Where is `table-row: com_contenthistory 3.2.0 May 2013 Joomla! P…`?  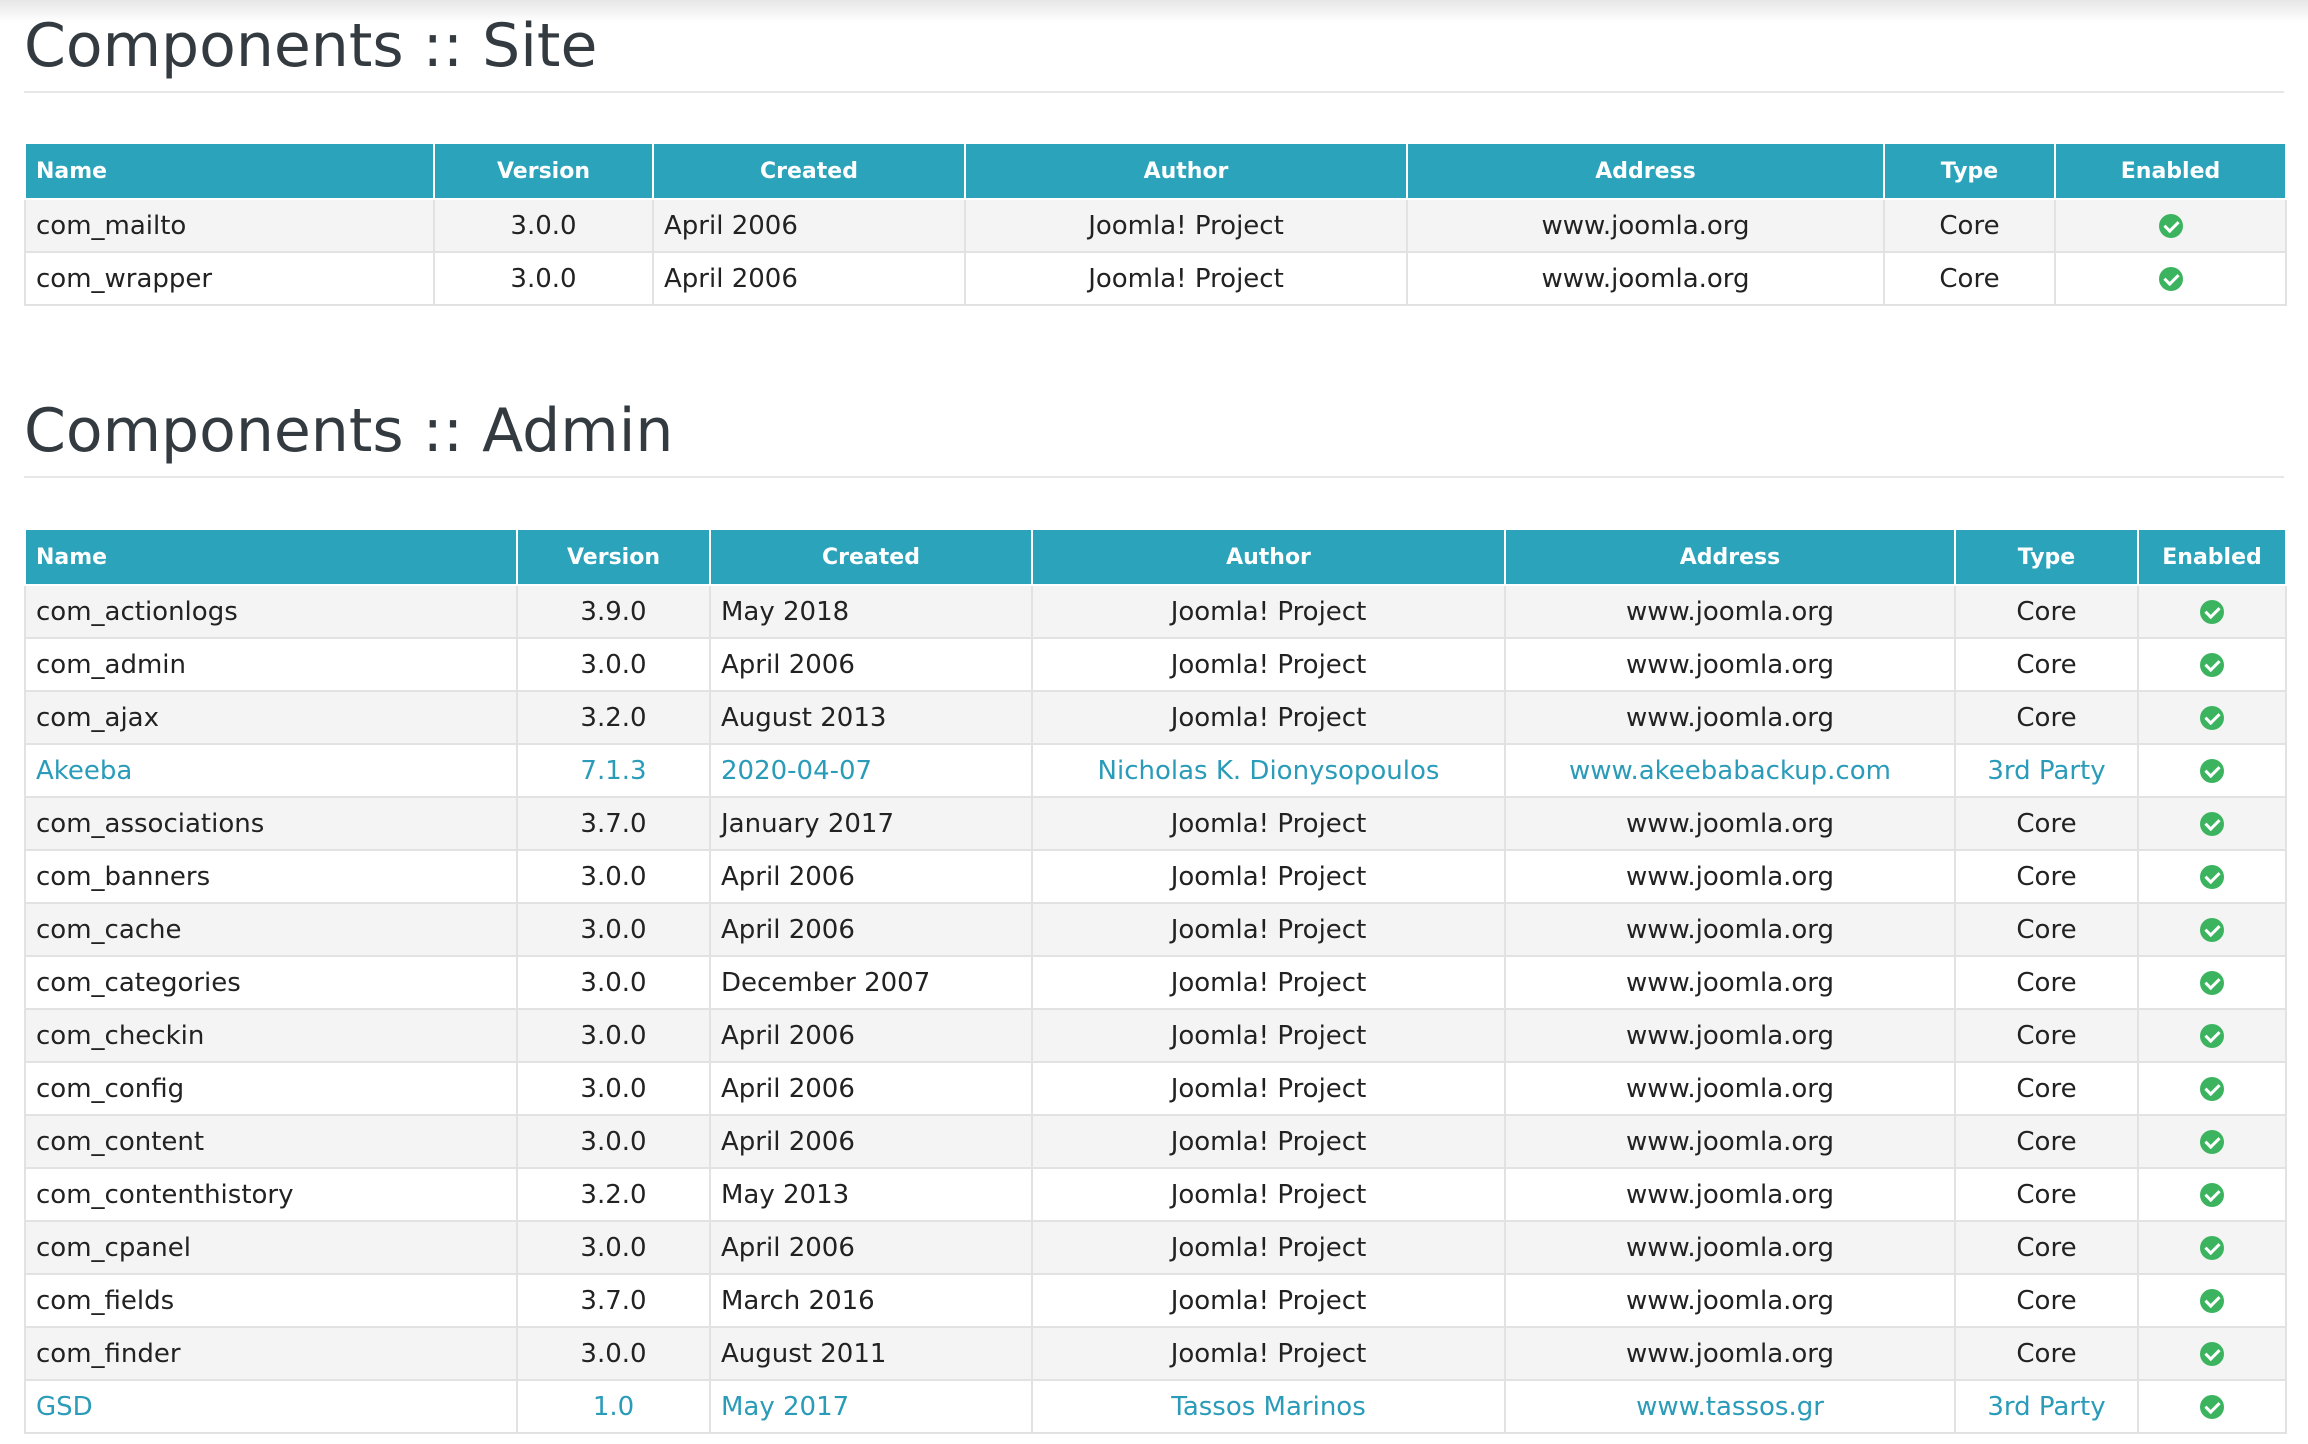 table-row: com_contenthistory 3.2.0 May 2013 Joomla! P… is located at coordinates (1155, 1194).